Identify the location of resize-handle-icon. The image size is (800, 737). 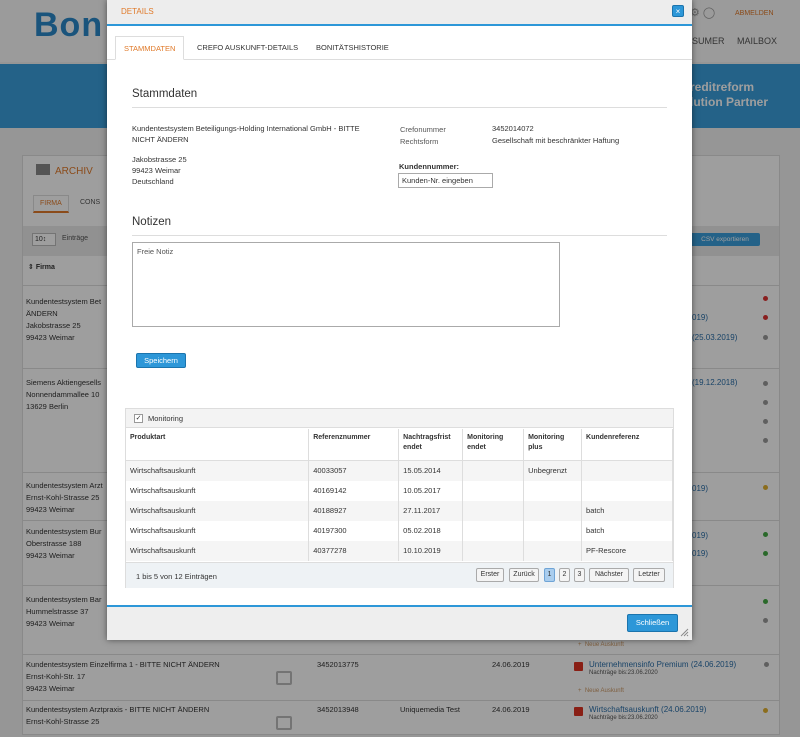
(684, 632).